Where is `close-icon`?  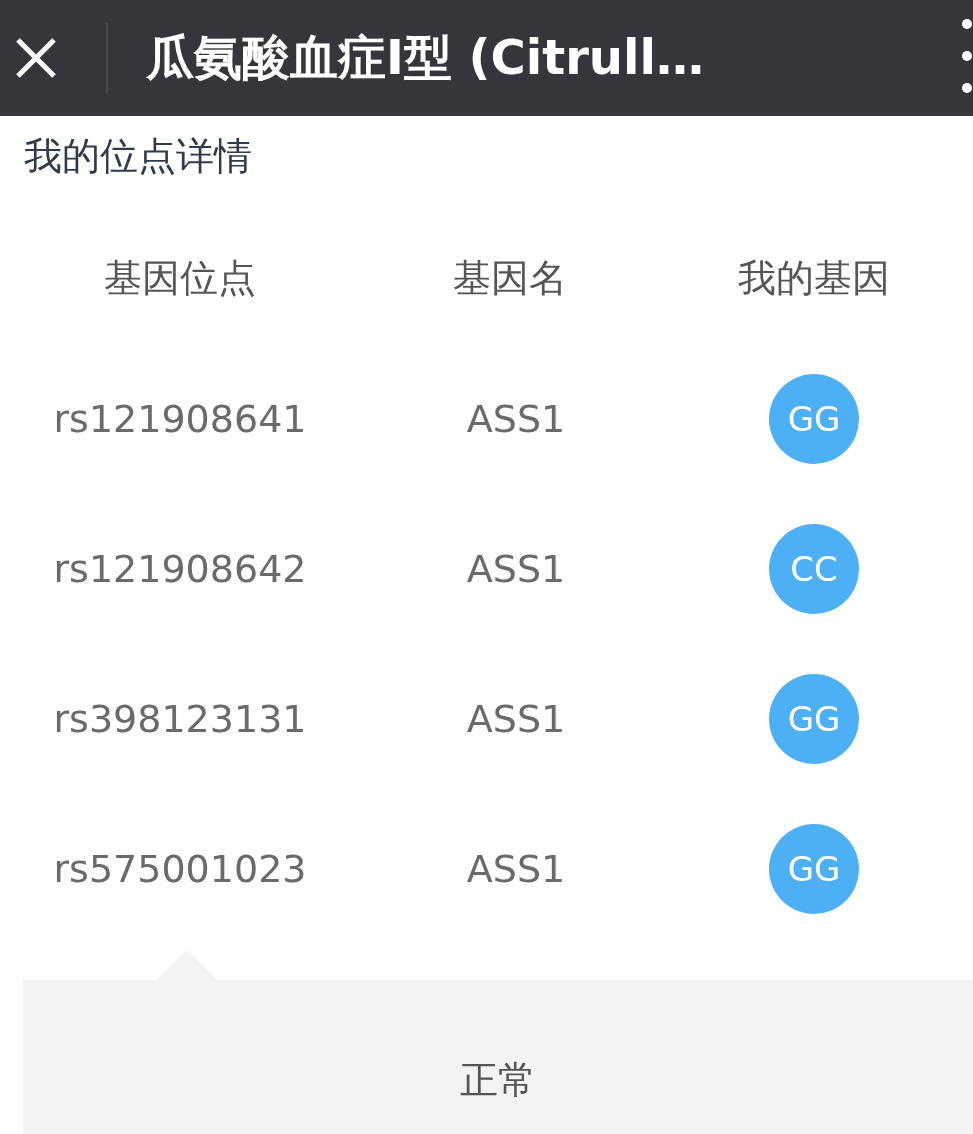
close-icon is located at coordinates (36, 58).